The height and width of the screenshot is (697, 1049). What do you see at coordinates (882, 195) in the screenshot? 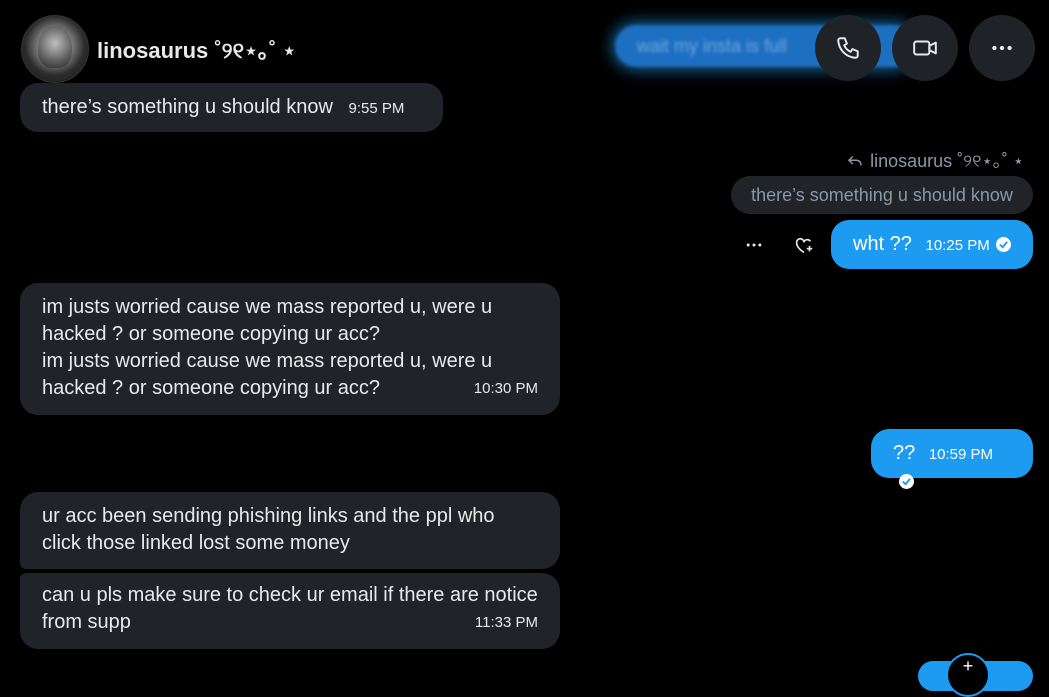
I see `quoted-message: there’s something u should know` at bounding box center [882, 195].